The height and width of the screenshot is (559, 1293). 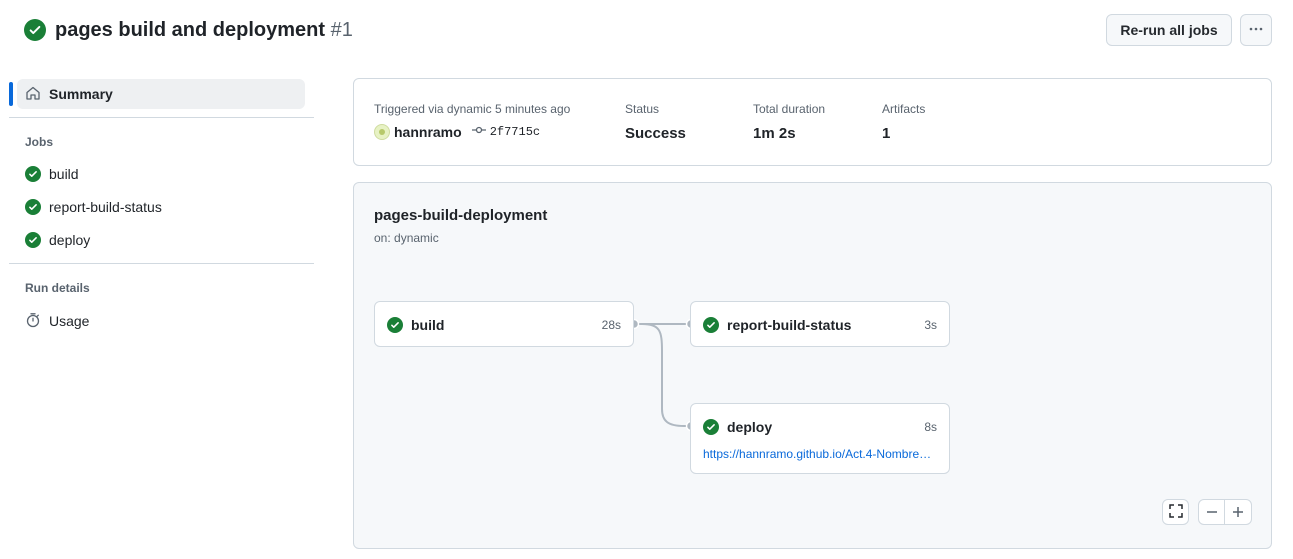 I want to click on run-number: #1, so click(x=341, y=29).